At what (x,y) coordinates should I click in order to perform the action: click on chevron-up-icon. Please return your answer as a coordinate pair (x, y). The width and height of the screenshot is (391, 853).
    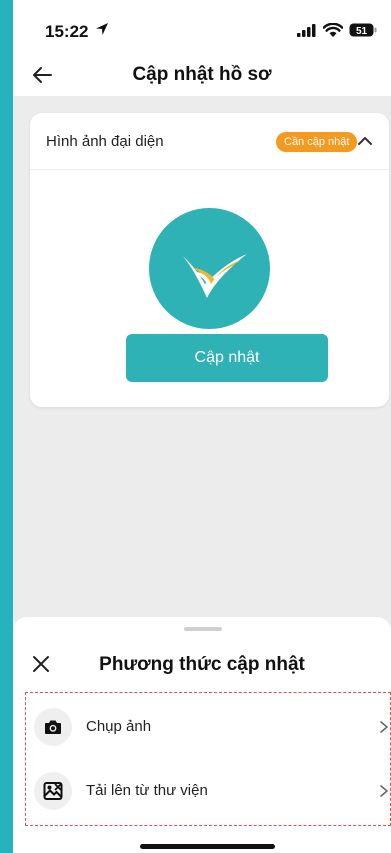
    Looking at the image, I should click on (365, 143).